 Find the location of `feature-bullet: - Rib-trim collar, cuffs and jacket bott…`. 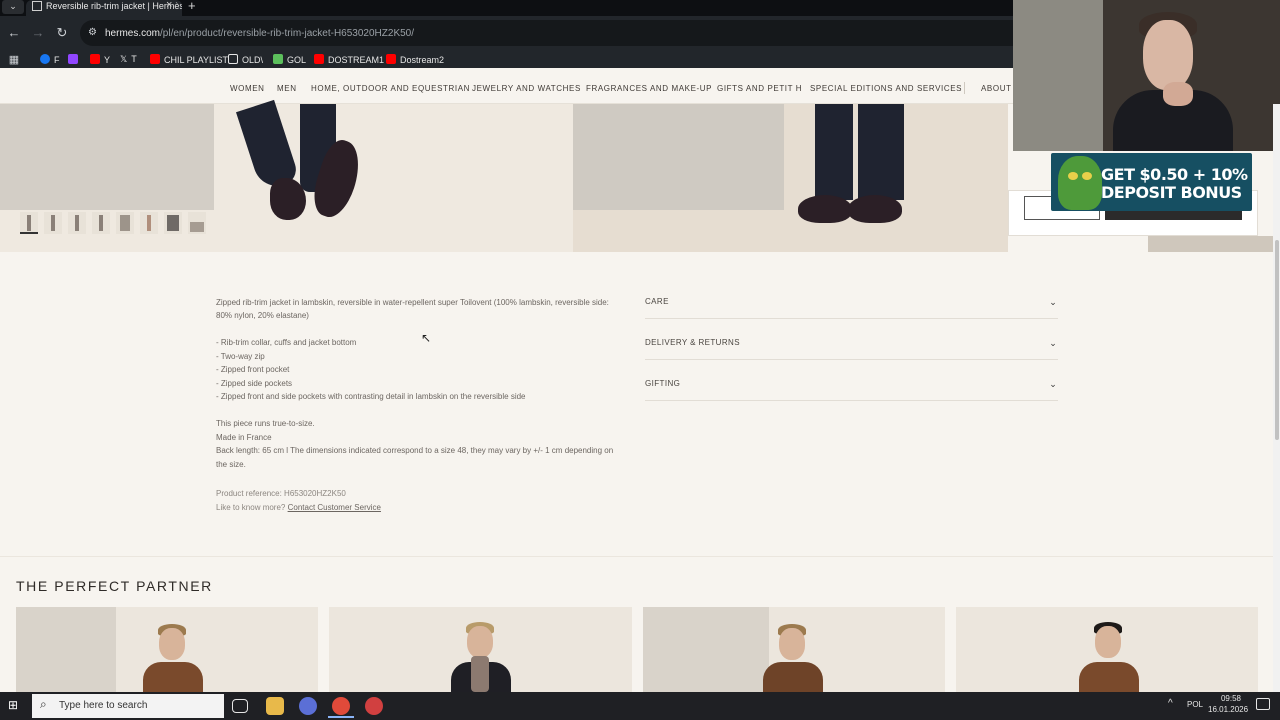

feature-bullet: - Rib-trim collar, cuffs and jacket bott… is located at coordinates (286, 342).